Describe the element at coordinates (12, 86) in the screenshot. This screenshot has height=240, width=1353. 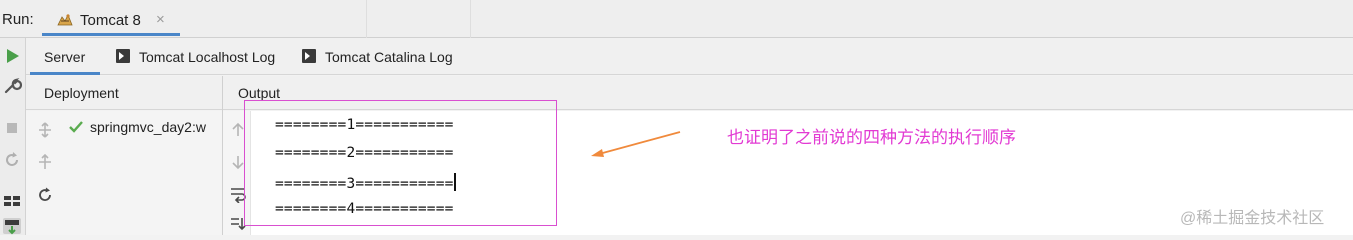
I see `wrench-icon` at that location.